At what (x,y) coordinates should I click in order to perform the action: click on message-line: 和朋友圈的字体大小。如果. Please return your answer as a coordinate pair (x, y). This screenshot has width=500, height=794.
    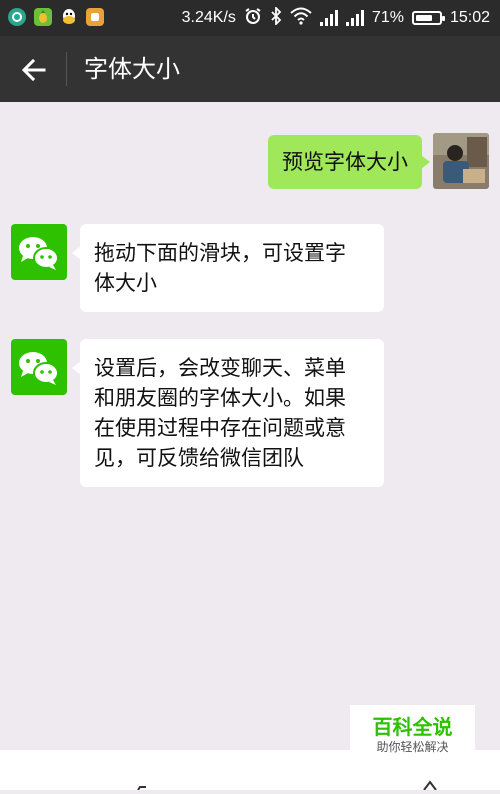
    Looking at the image, I should click on (220, 398).